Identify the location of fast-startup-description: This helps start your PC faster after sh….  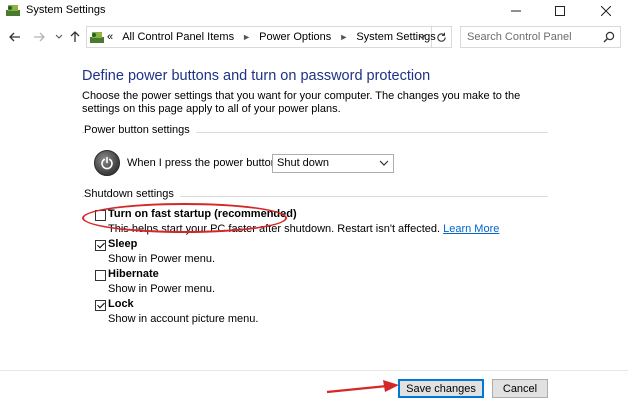
(303, 229).